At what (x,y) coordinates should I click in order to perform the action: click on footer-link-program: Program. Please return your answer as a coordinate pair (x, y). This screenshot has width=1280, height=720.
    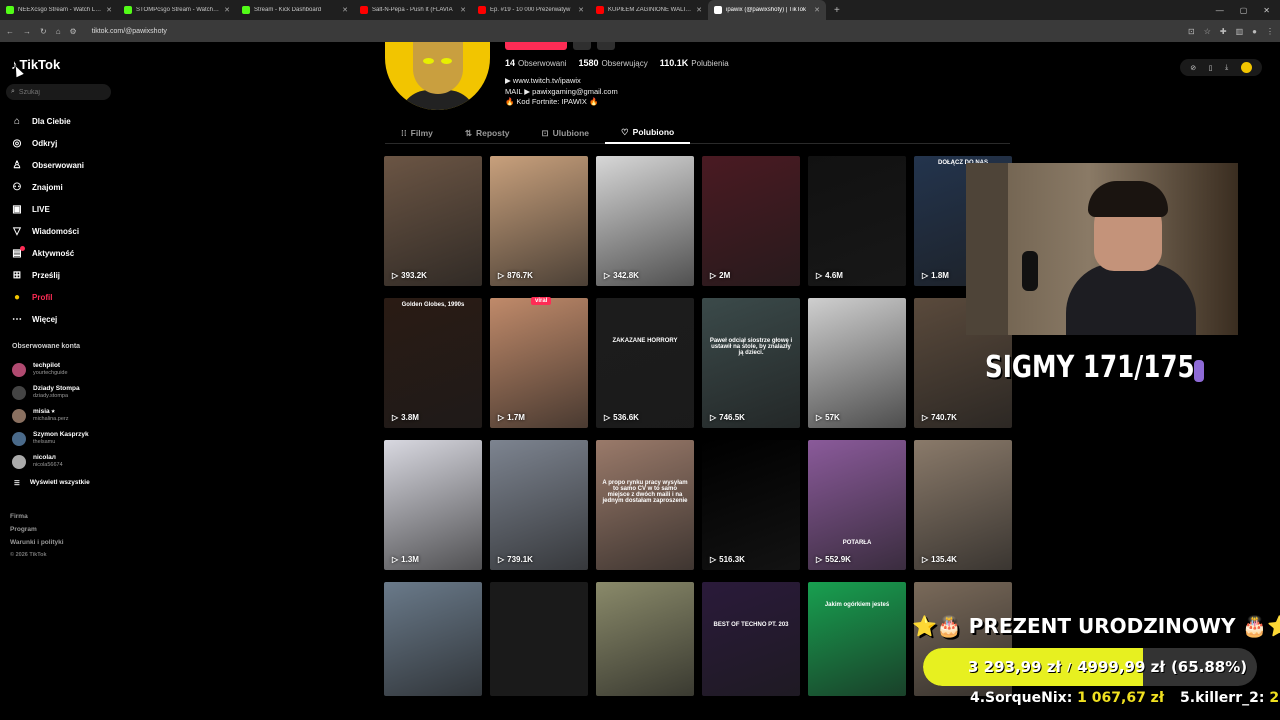
    Looking at the image, I should click on (37, 529).